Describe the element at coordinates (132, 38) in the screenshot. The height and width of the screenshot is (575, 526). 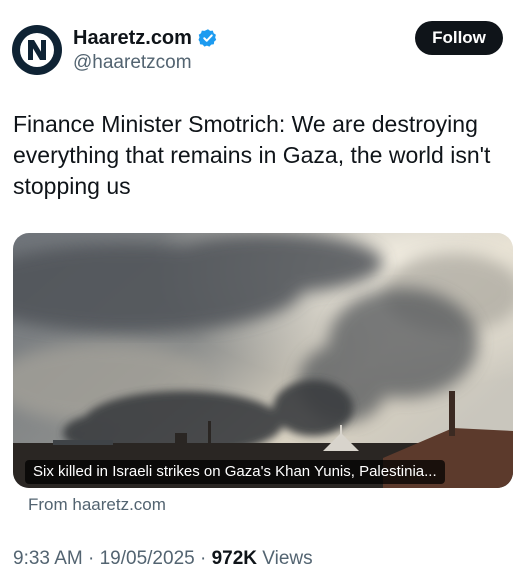
I see `display-name: Haaretz.com` at that location.